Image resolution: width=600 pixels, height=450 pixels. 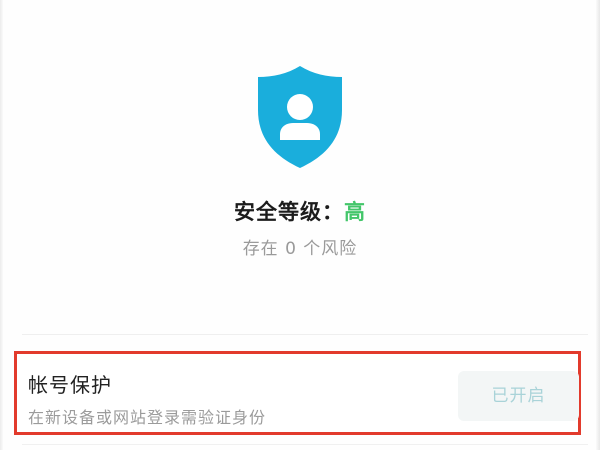 I want to click on account-protection-status-button: 已开启, so click(x=518, y=396).